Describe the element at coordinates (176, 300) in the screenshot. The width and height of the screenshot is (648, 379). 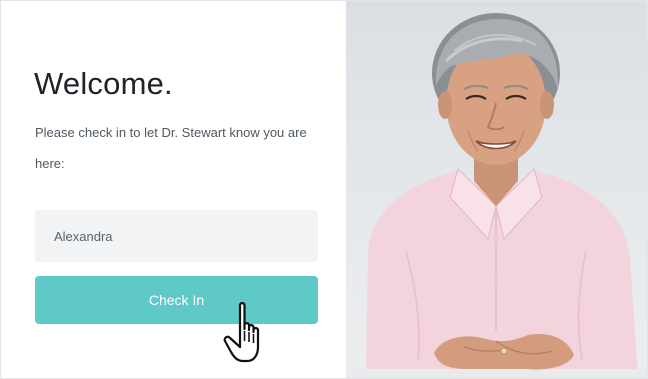
I see `check-in-button: Check In` at that location.